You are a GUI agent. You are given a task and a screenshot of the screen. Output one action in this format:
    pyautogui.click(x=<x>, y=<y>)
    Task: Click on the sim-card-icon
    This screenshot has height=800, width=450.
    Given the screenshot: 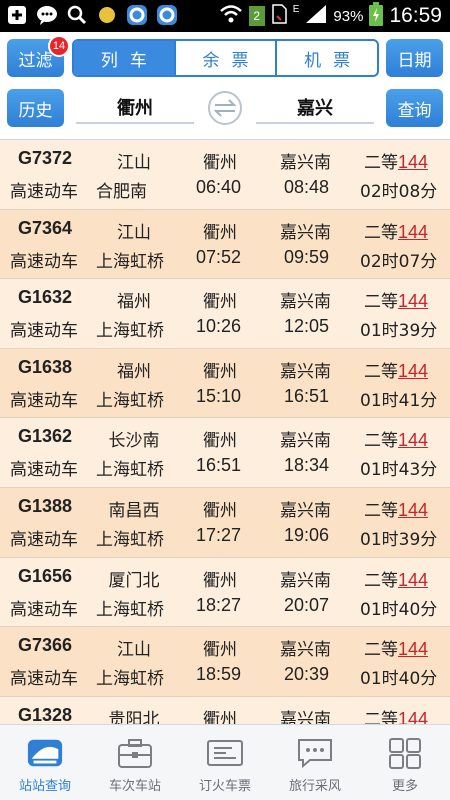 What is the action you would take?
    pyautogui.click(x=279, y=16)
    